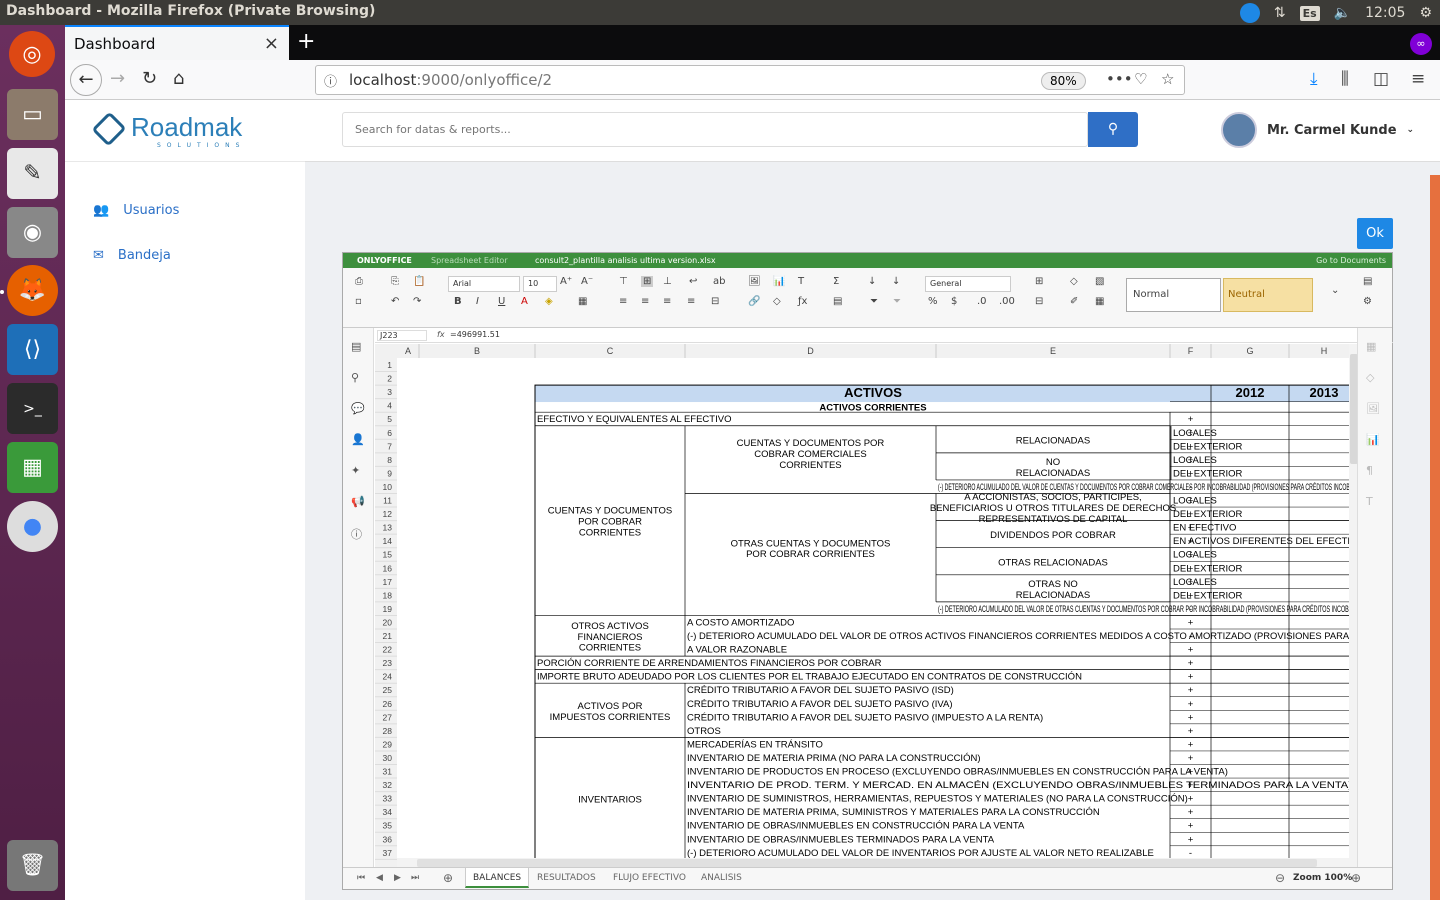  I want to click on table-template-icon: ▦, so click(1099, 301).